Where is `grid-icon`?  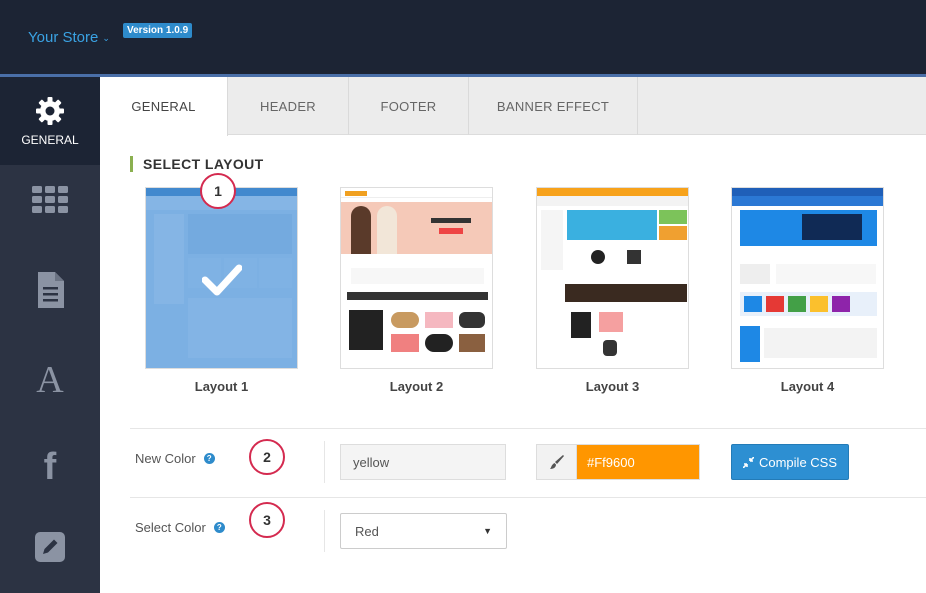 grid-icon is located at coordinates (50, 199).